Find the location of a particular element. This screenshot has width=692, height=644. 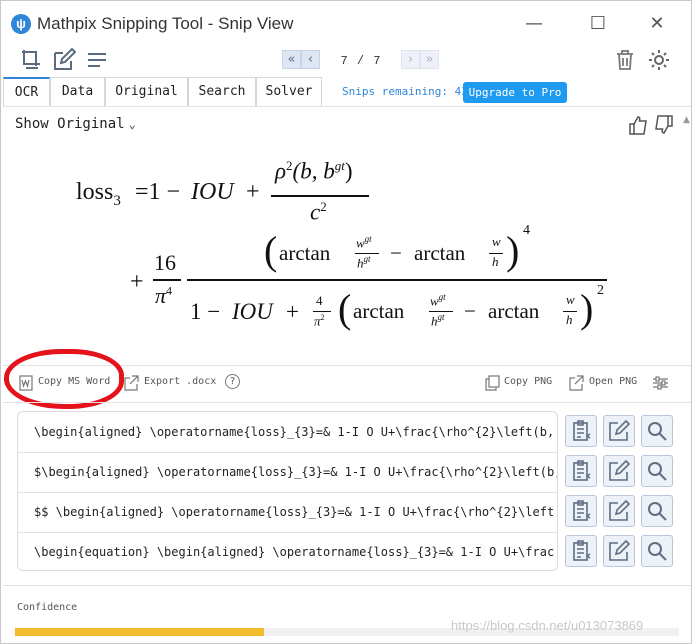

eq-w-gt-3: wgt is located at coordinates (438, 300).